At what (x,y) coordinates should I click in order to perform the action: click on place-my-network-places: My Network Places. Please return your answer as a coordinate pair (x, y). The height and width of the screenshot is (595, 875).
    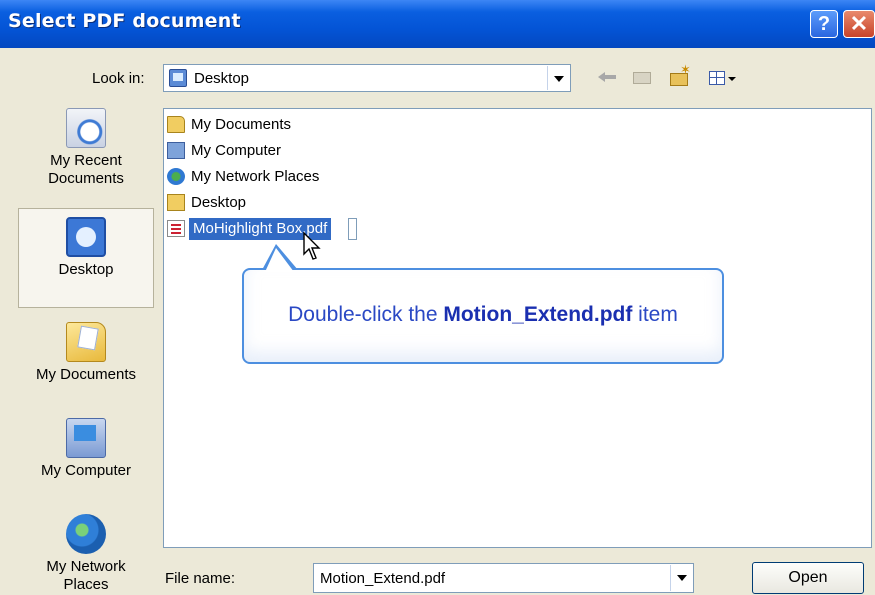
    Looking at the image, I should click on (86, 554).